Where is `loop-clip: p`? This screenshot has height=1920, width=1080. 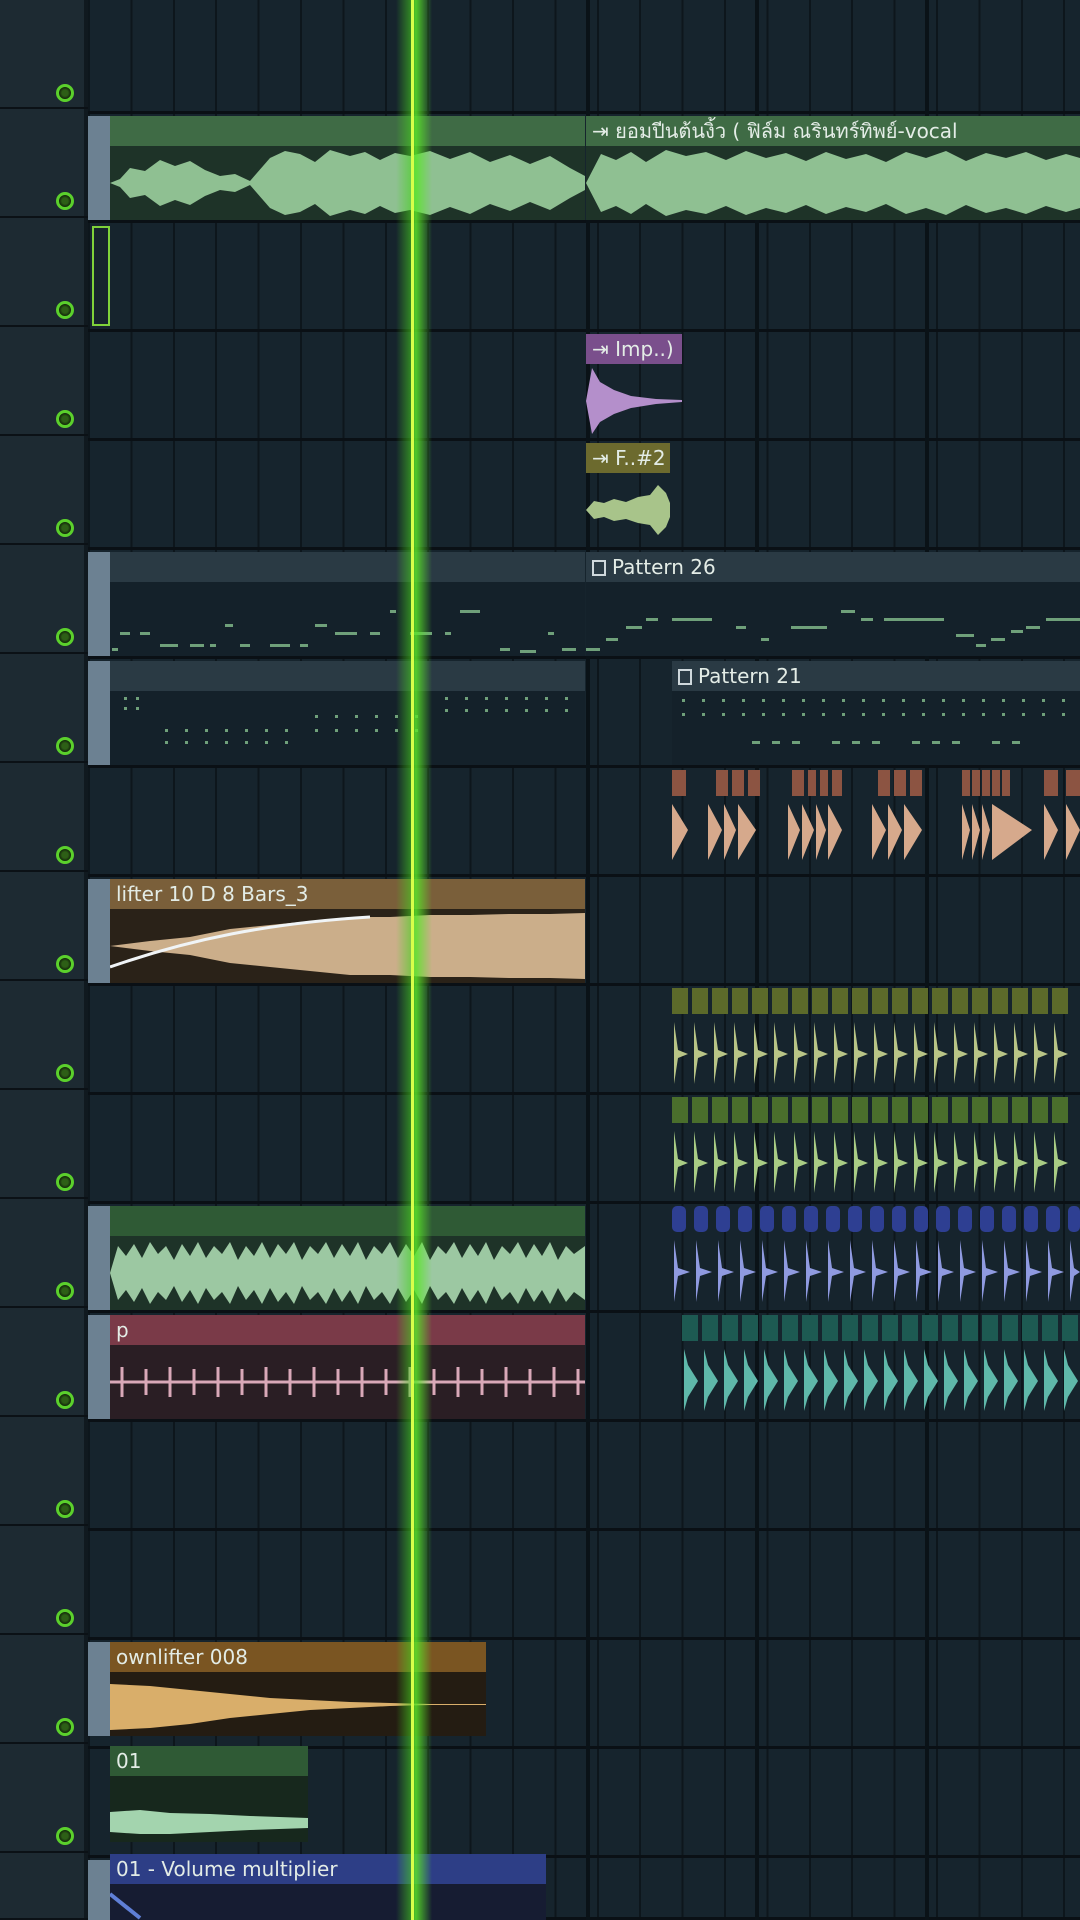
loop-clip: p is located at coordinates (347, 1367).